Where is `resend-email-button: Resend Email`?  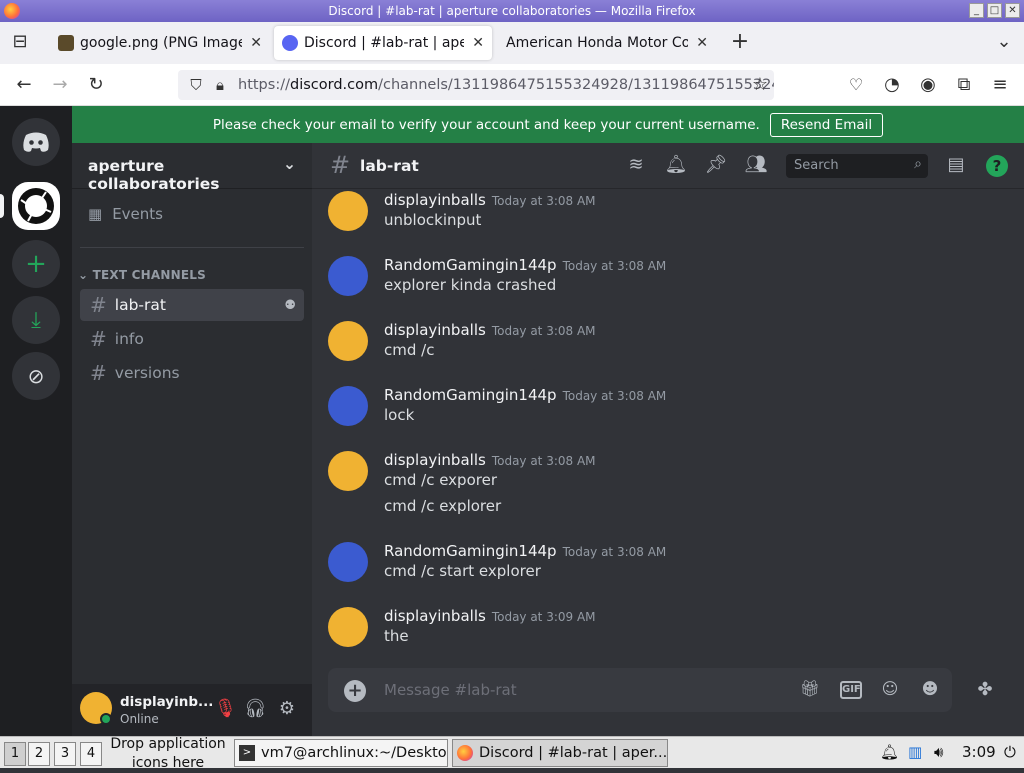
resend-email-button: Resend Email is located at coordinates (826, 124).